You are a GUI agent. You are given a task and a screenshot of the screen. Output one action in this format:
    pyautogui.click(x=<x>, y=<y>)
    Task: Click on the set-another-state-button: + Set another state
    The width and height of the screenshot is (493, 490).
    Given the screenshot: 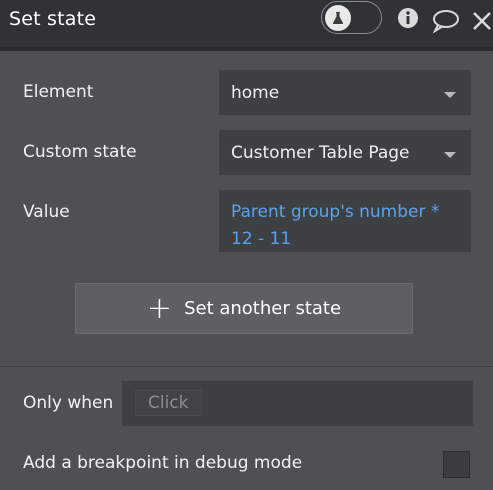 What is the action you would take?
    pyautogui.click(x=244, y=308)
    